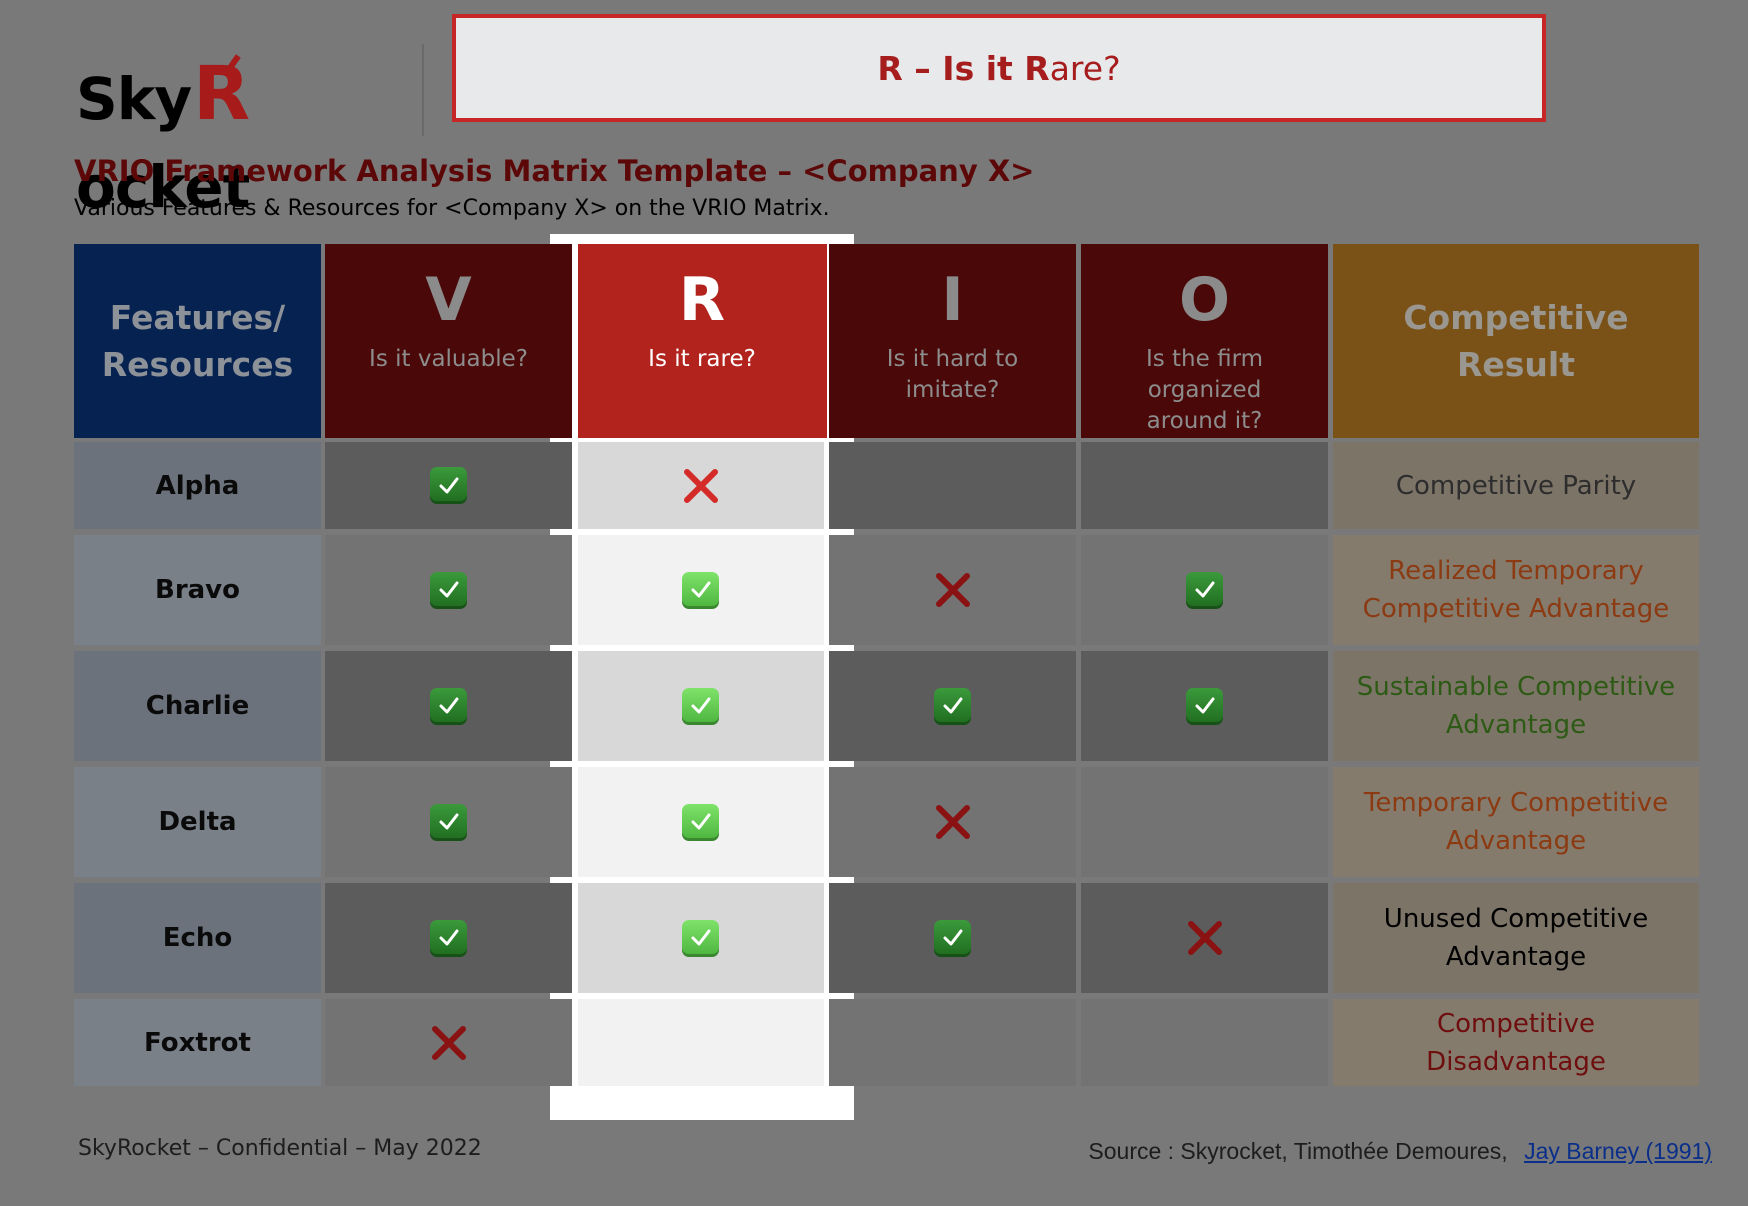  I want to click on competitive-result-header-text: Competitive Result, so click(1515, 341).